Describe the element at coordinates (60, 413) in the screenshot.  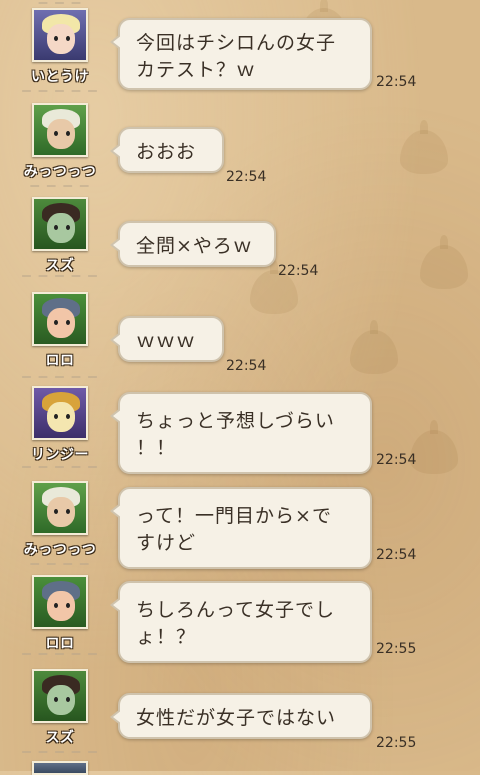
I see `avatar-rinjii-icon` at that location.